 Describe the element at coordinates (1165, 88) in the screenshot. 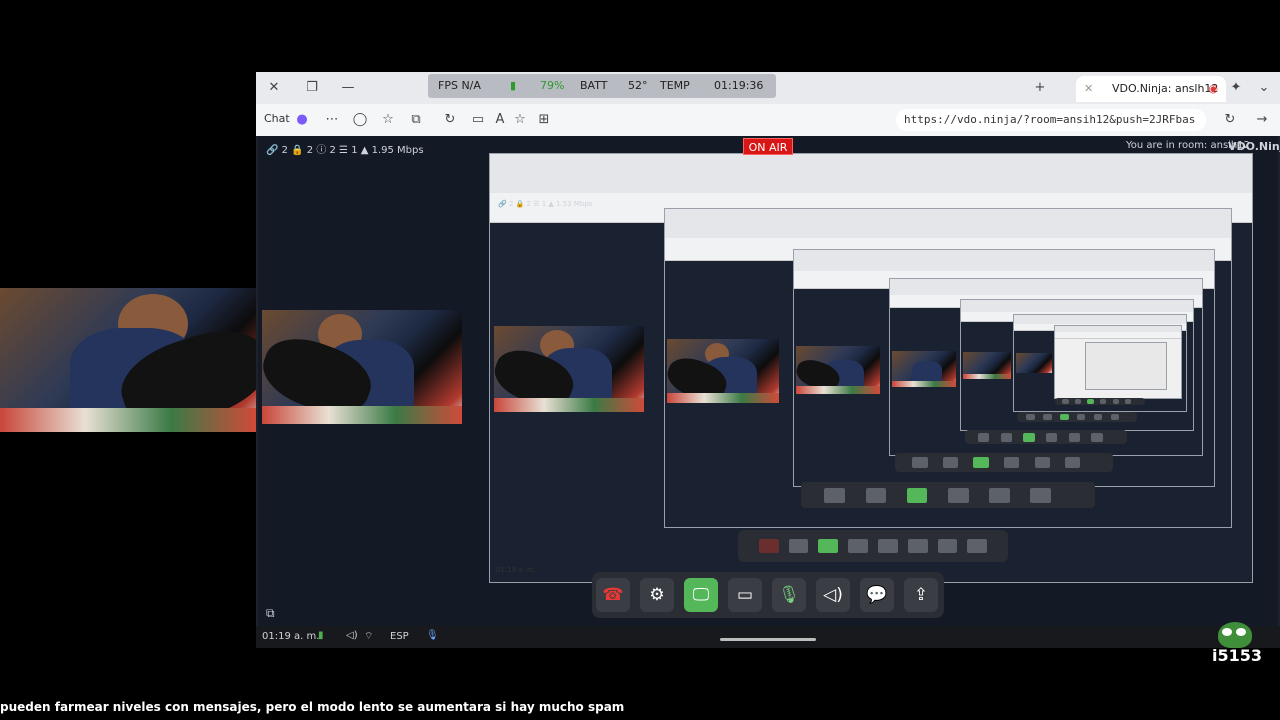

I see `tab-title: VDO.Ninja: anslh12` at that location.